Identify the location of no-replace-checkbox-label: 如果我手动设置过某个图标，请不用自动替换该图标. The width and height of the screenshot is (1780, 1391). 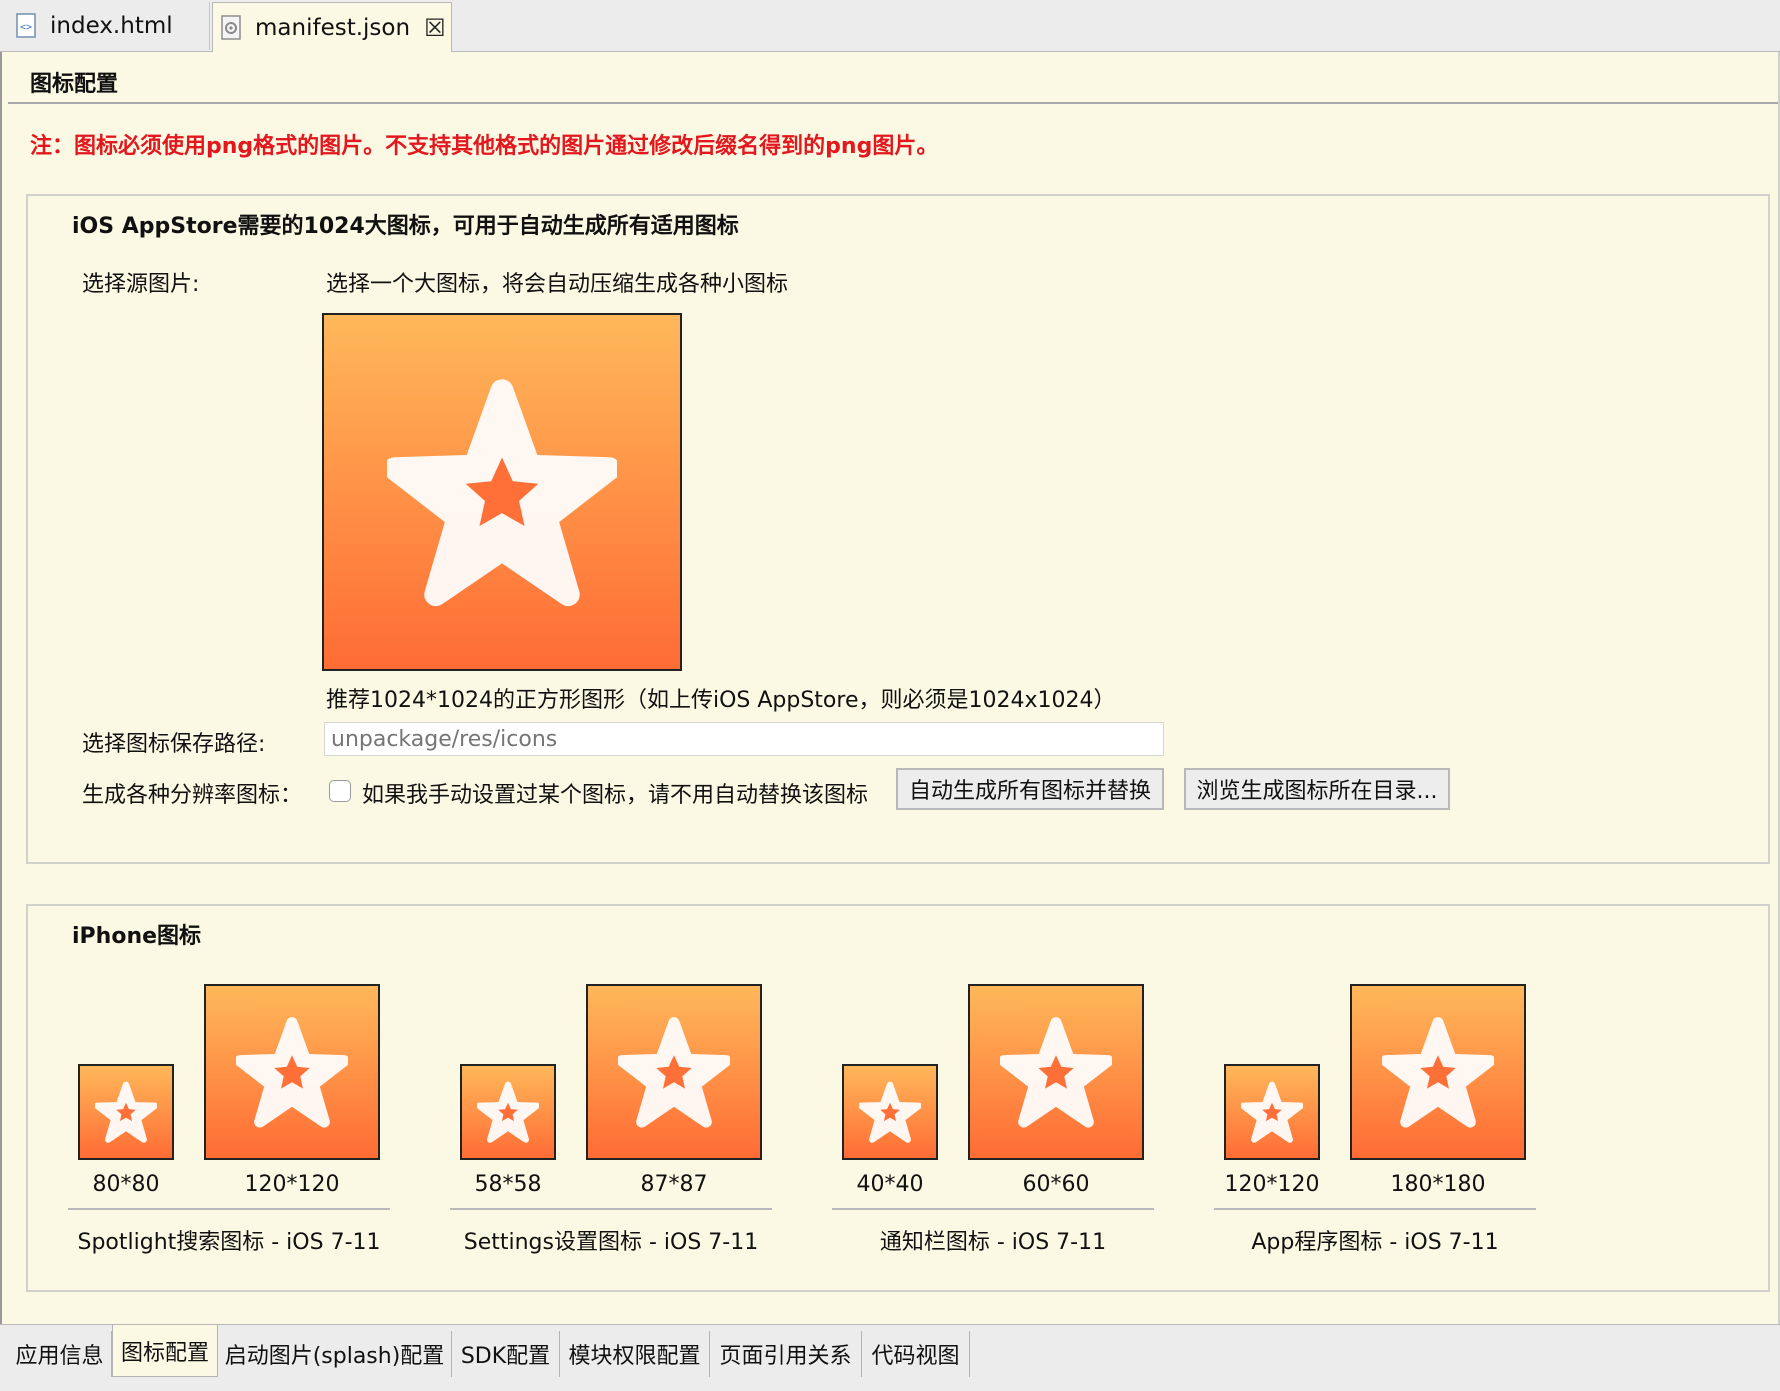
(615, 795).